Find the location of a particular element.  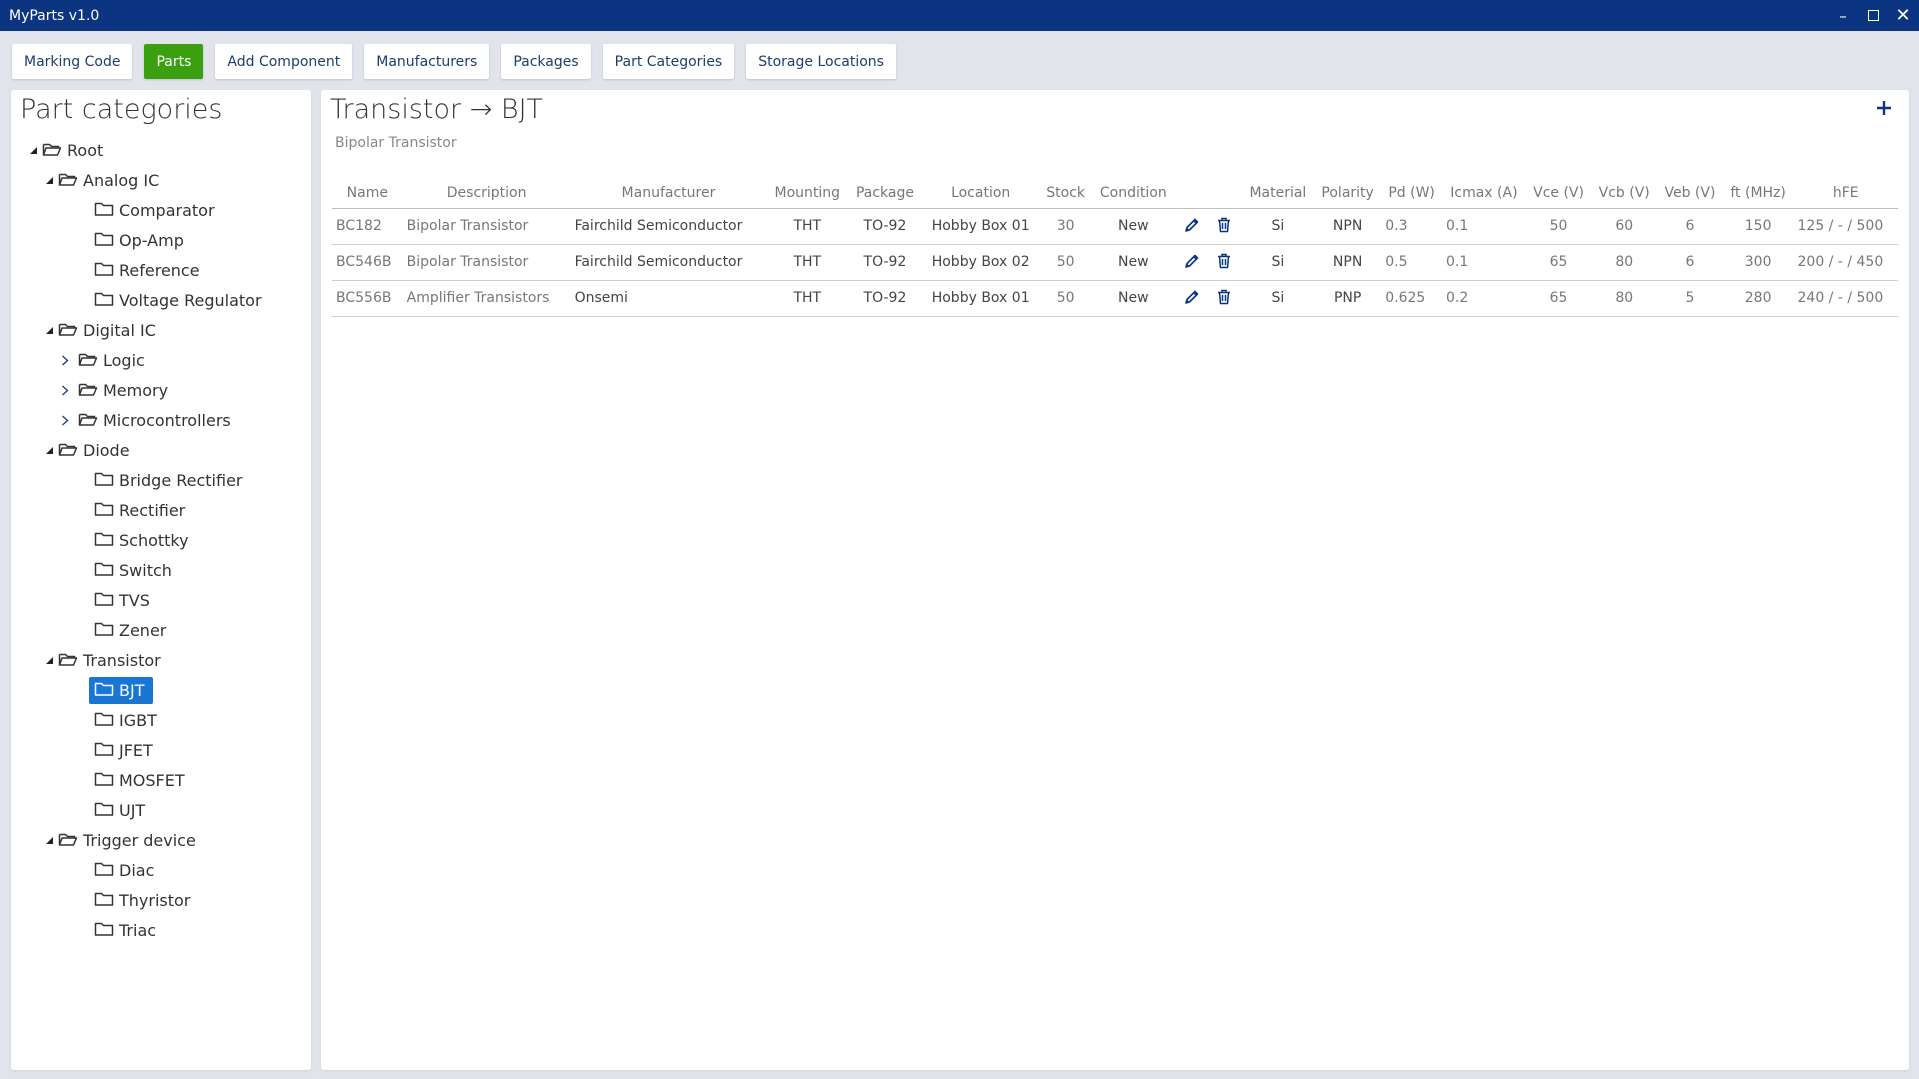

tree-item-analog-ic: Analog IC is located at coordinates (161, 180).